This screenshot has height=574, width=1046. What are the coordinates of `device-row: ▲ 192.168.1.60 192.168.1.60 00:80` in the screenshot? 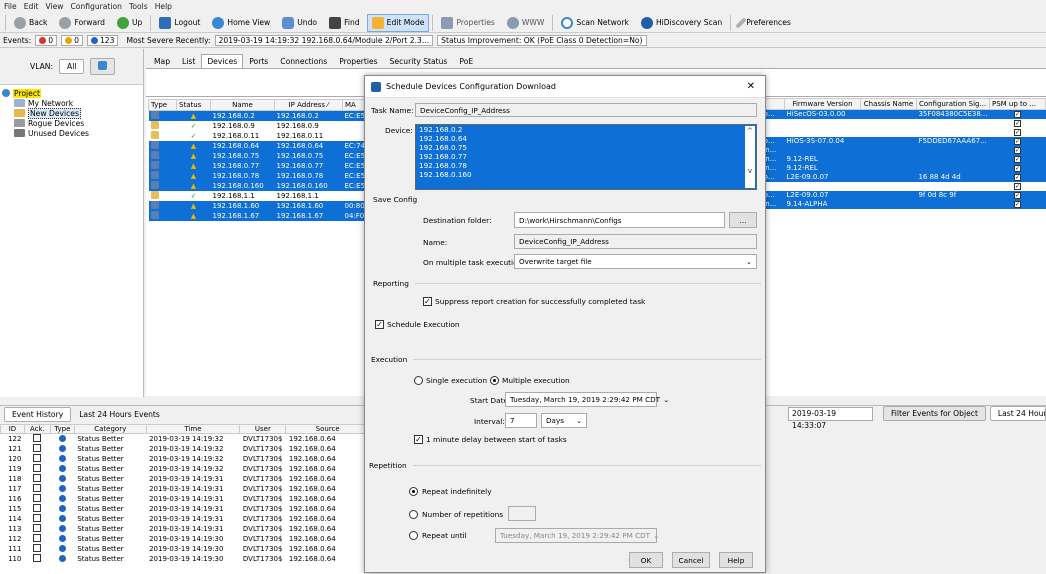 It's located at (258, 206).